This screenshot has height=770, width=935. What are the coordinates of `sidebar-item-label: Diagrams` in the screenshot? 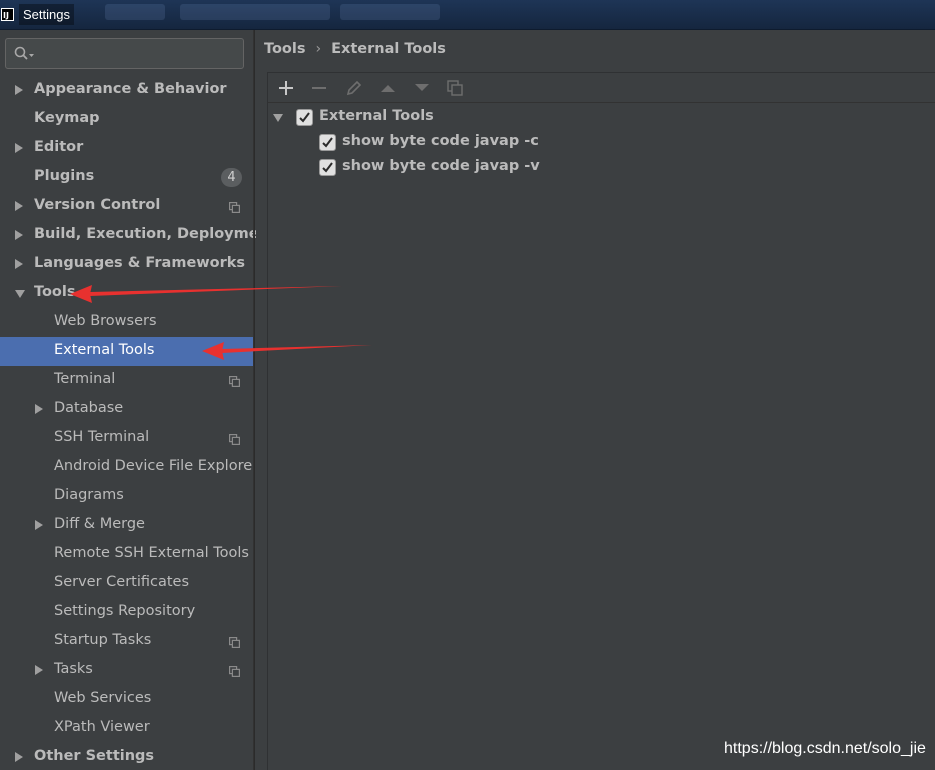 It's located at (89, 495).